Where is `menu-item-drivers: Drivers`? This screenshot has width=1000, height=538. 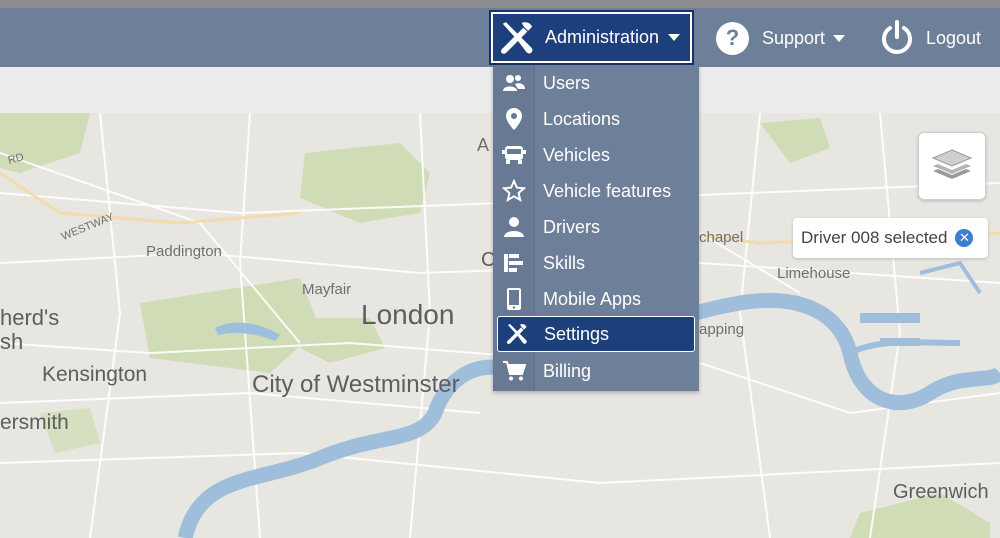
menu-item-drivers: Drivers is located at coordinates (596, 227).